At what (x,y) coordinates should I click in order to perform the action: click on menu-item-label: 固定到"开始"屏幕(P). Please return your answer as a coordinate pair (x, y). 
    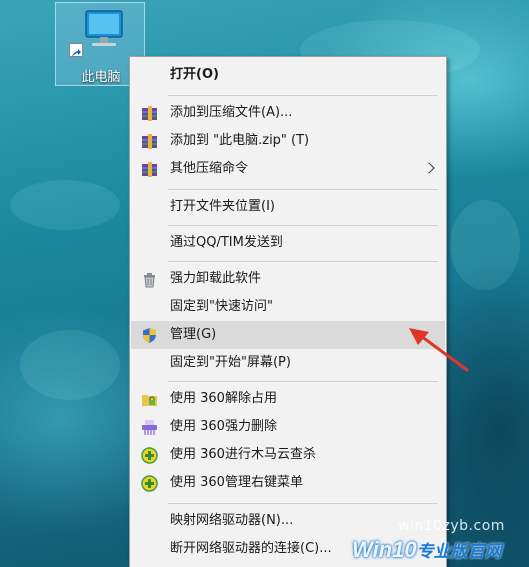
    Looking at the image, I should click on (230, 362).